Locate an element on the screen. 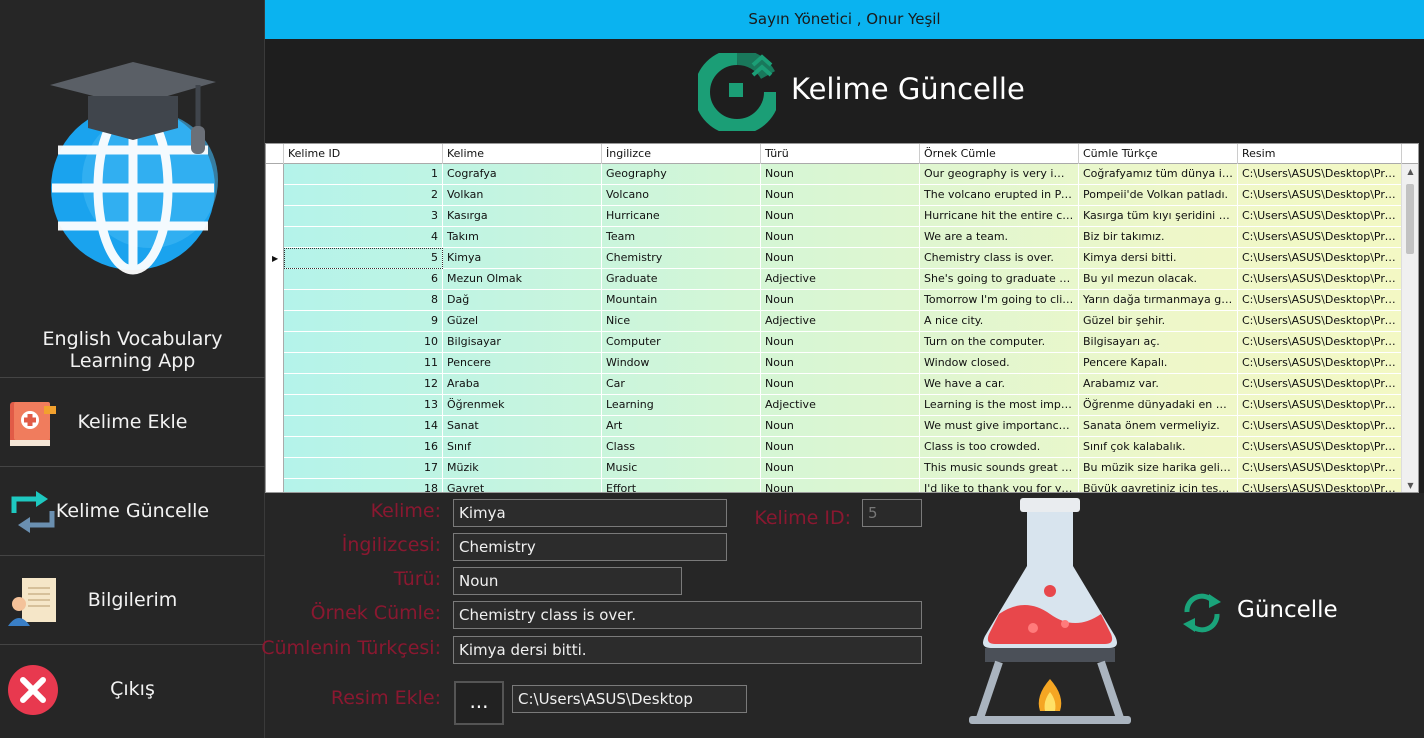 This screenshot has height=738, width=1424. table-cell: Kimya is located at coordinates (522, 258).